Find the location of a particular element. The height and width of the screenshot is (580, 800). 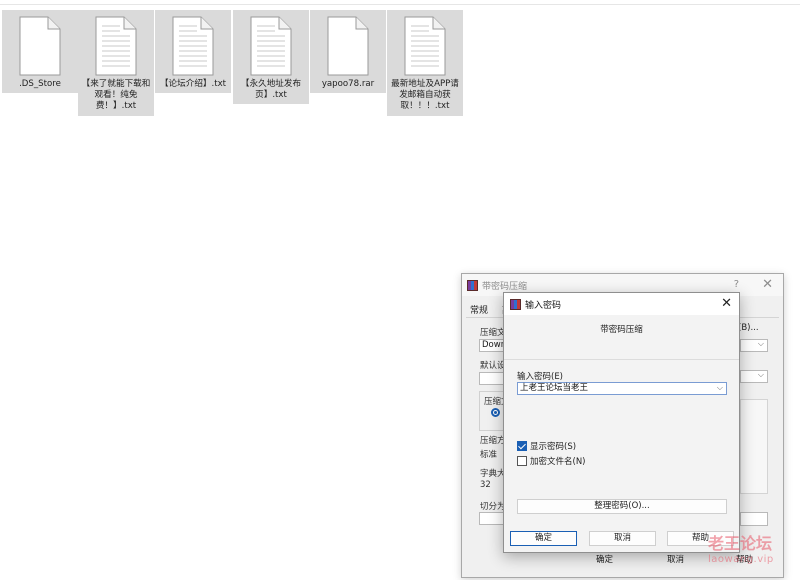

encrypt-filenames-checkbox: 加密文件名(N) is located at coordinates (551, 461).